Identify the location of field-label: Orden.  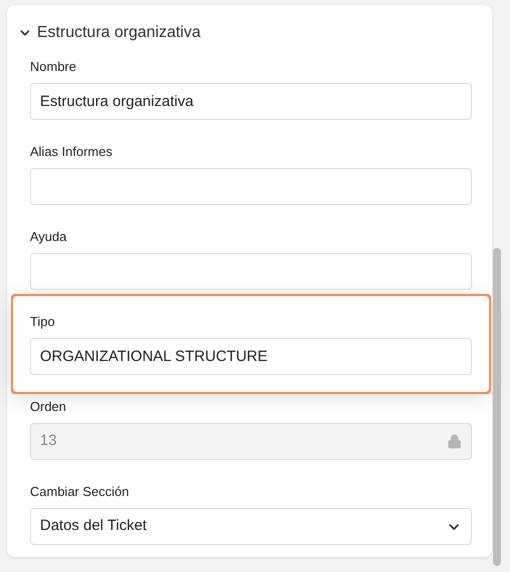
(49, 407).